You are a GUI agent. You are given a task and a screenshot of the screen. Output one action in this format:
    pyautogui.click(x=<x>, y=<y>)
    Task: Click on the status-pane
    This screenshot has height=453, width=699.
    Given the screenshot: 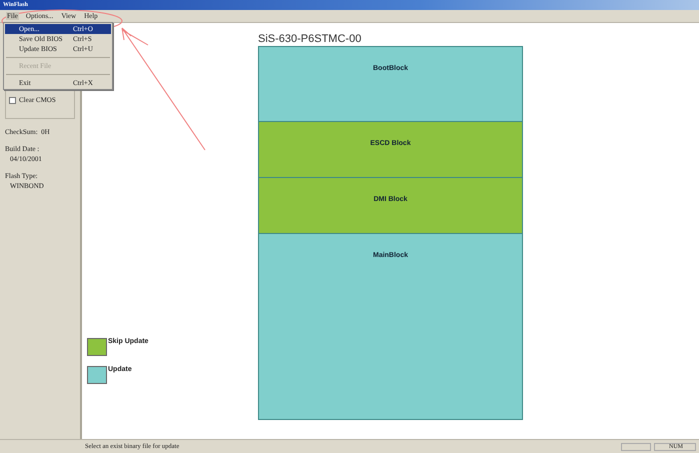 What is the action you would take?
    pyautogui.click(x=635, y=446)
    